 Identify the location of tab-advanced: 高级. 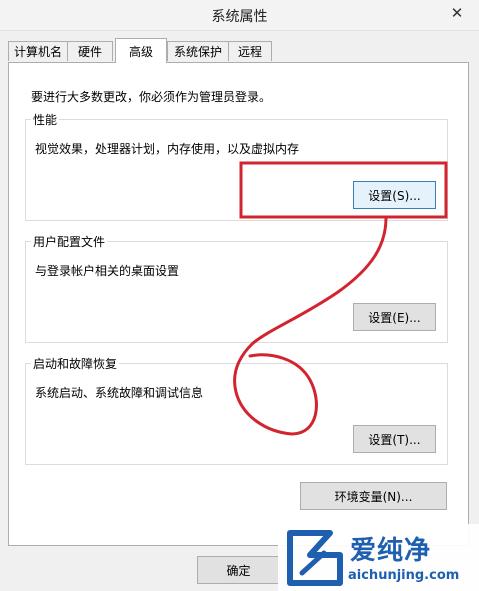
(141, 50).